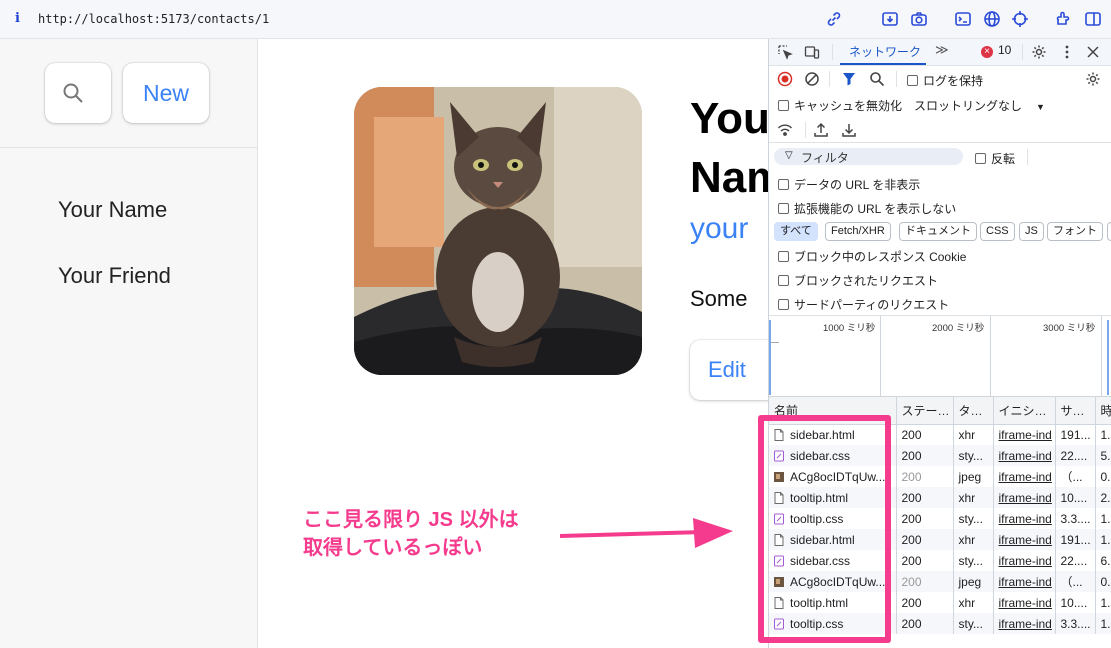 The image size is (1111, 648). What do you see at coordinates (20, 18) in the screenshot?
I see `site-info-icon: i` at bounding box center [20, 18].